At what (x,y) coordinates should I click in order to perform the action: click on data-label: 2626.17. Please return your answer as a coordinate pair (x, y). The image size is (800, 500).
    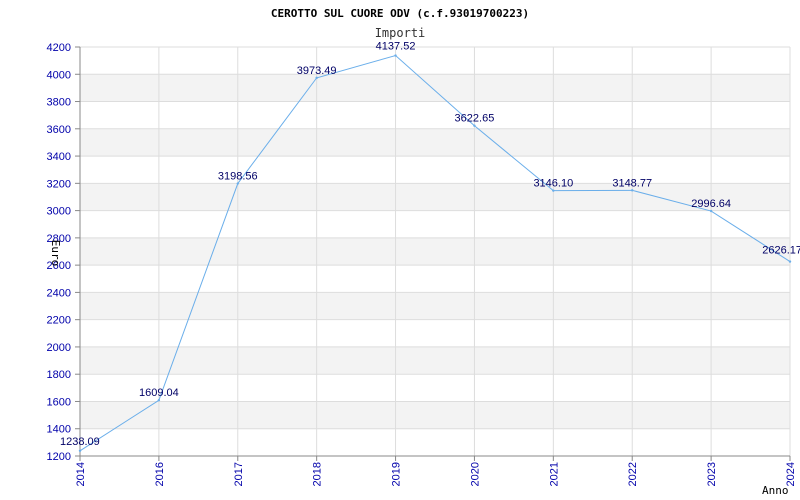
    Looking at the image, I should click on (781, 251).